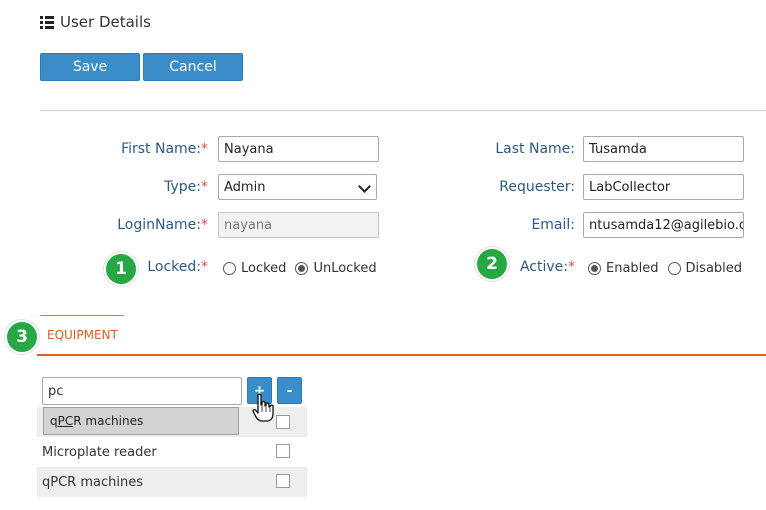 This screenshot has width=766, height=510. What do you see at coordinates (65, 421) in the screenshot?
I see `suggestion-match: PC` at bounding box center [65, 421].